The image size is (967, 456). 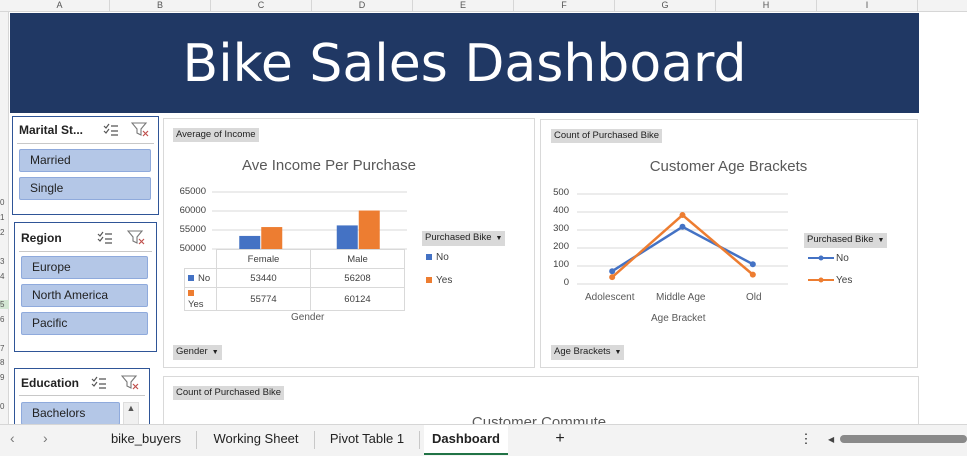 I want to click on table-cell: 60124, so click(x=357, y=299).